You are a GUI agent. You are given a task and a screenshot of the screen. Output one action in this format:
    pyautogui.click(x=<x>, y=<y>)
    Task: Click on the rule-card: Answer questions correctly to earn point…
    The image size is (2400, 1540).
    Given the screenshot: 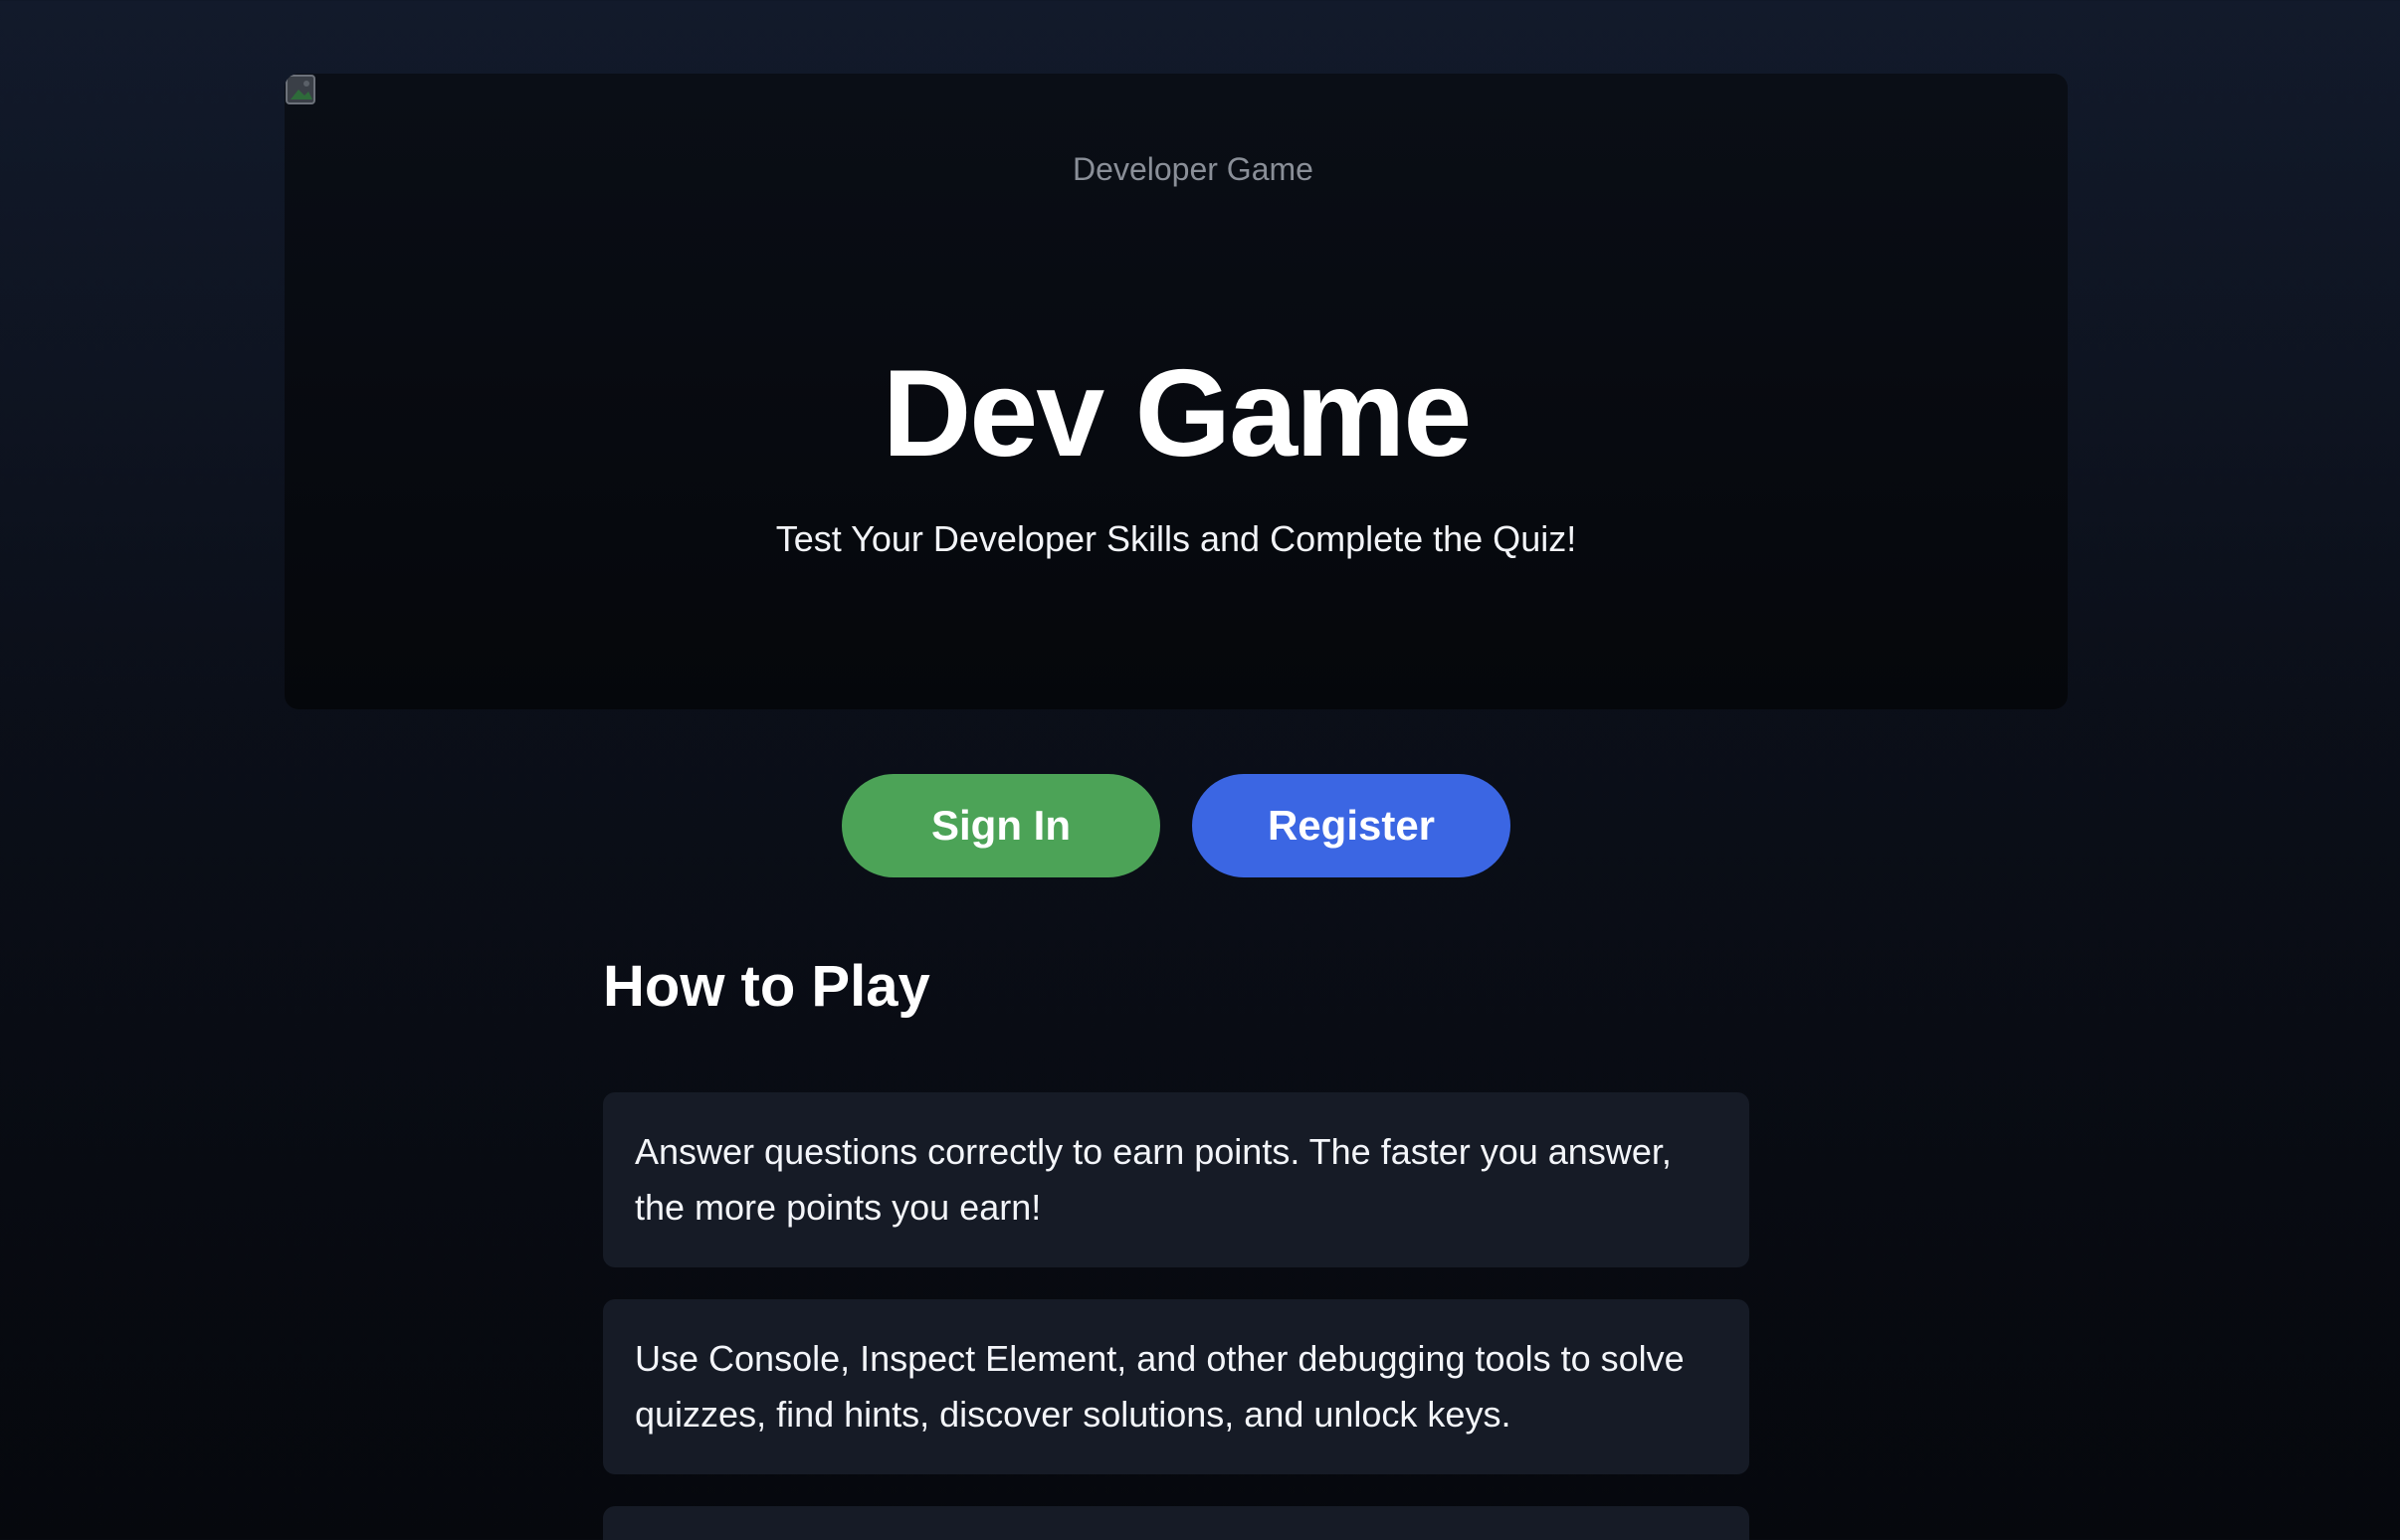 What is the action you would take?
    pyautogui.click(x=1176, y=1179)
    